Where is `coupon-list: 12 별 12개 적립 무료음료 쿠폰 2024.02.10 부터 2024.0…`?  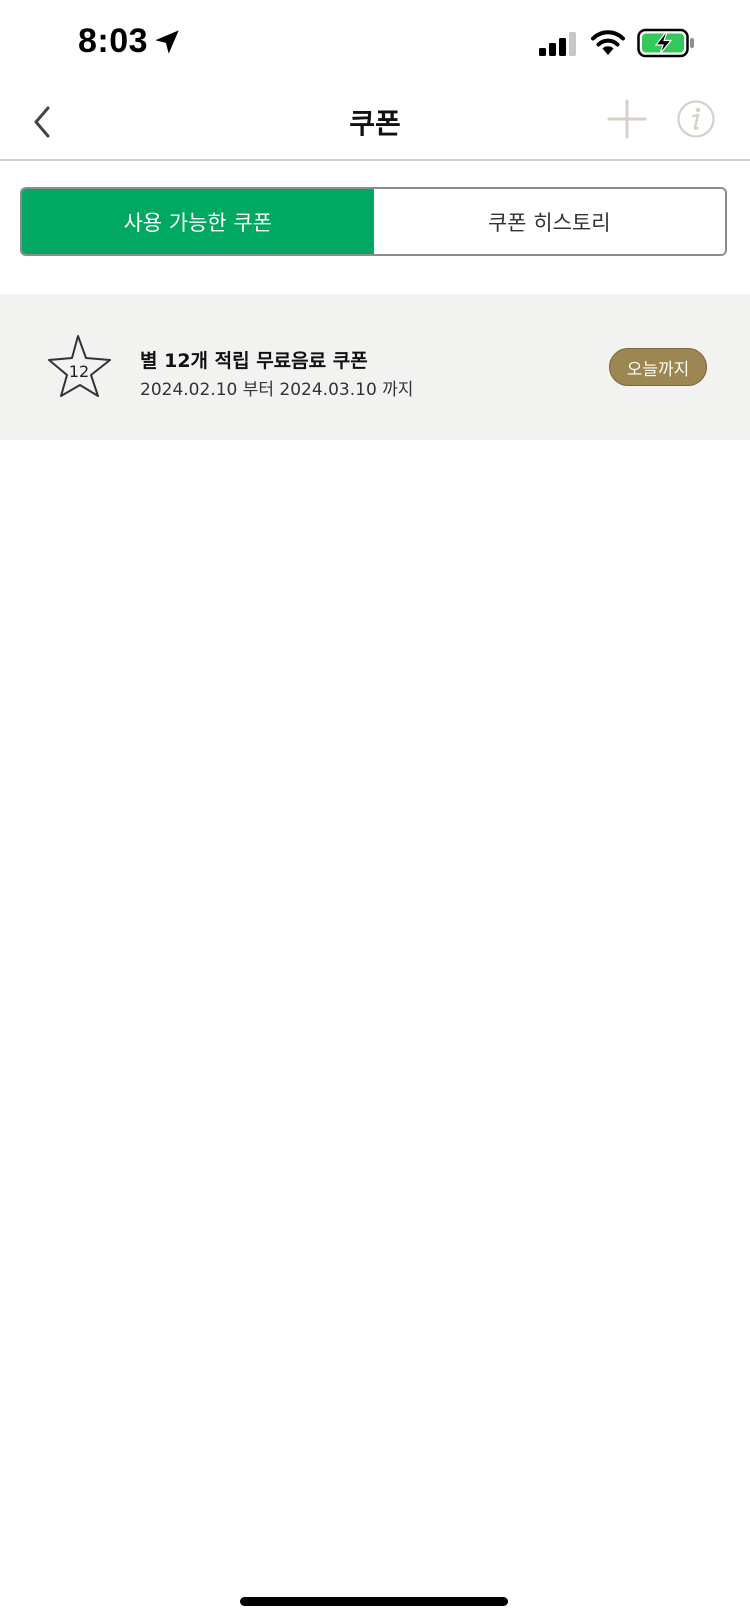 coupon-list: 12 별 12개 적립 무료음료 쿠폰 2024.02.10 부터 2024.0… is located at coordinates (375, 367).